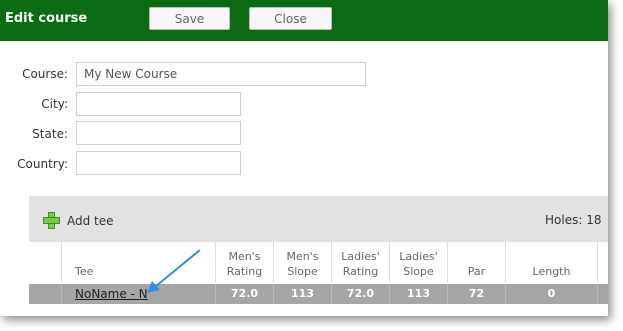  Describe the element at coordinates (54, 104) in the screenshot. I see `city-label: City:` at that location.